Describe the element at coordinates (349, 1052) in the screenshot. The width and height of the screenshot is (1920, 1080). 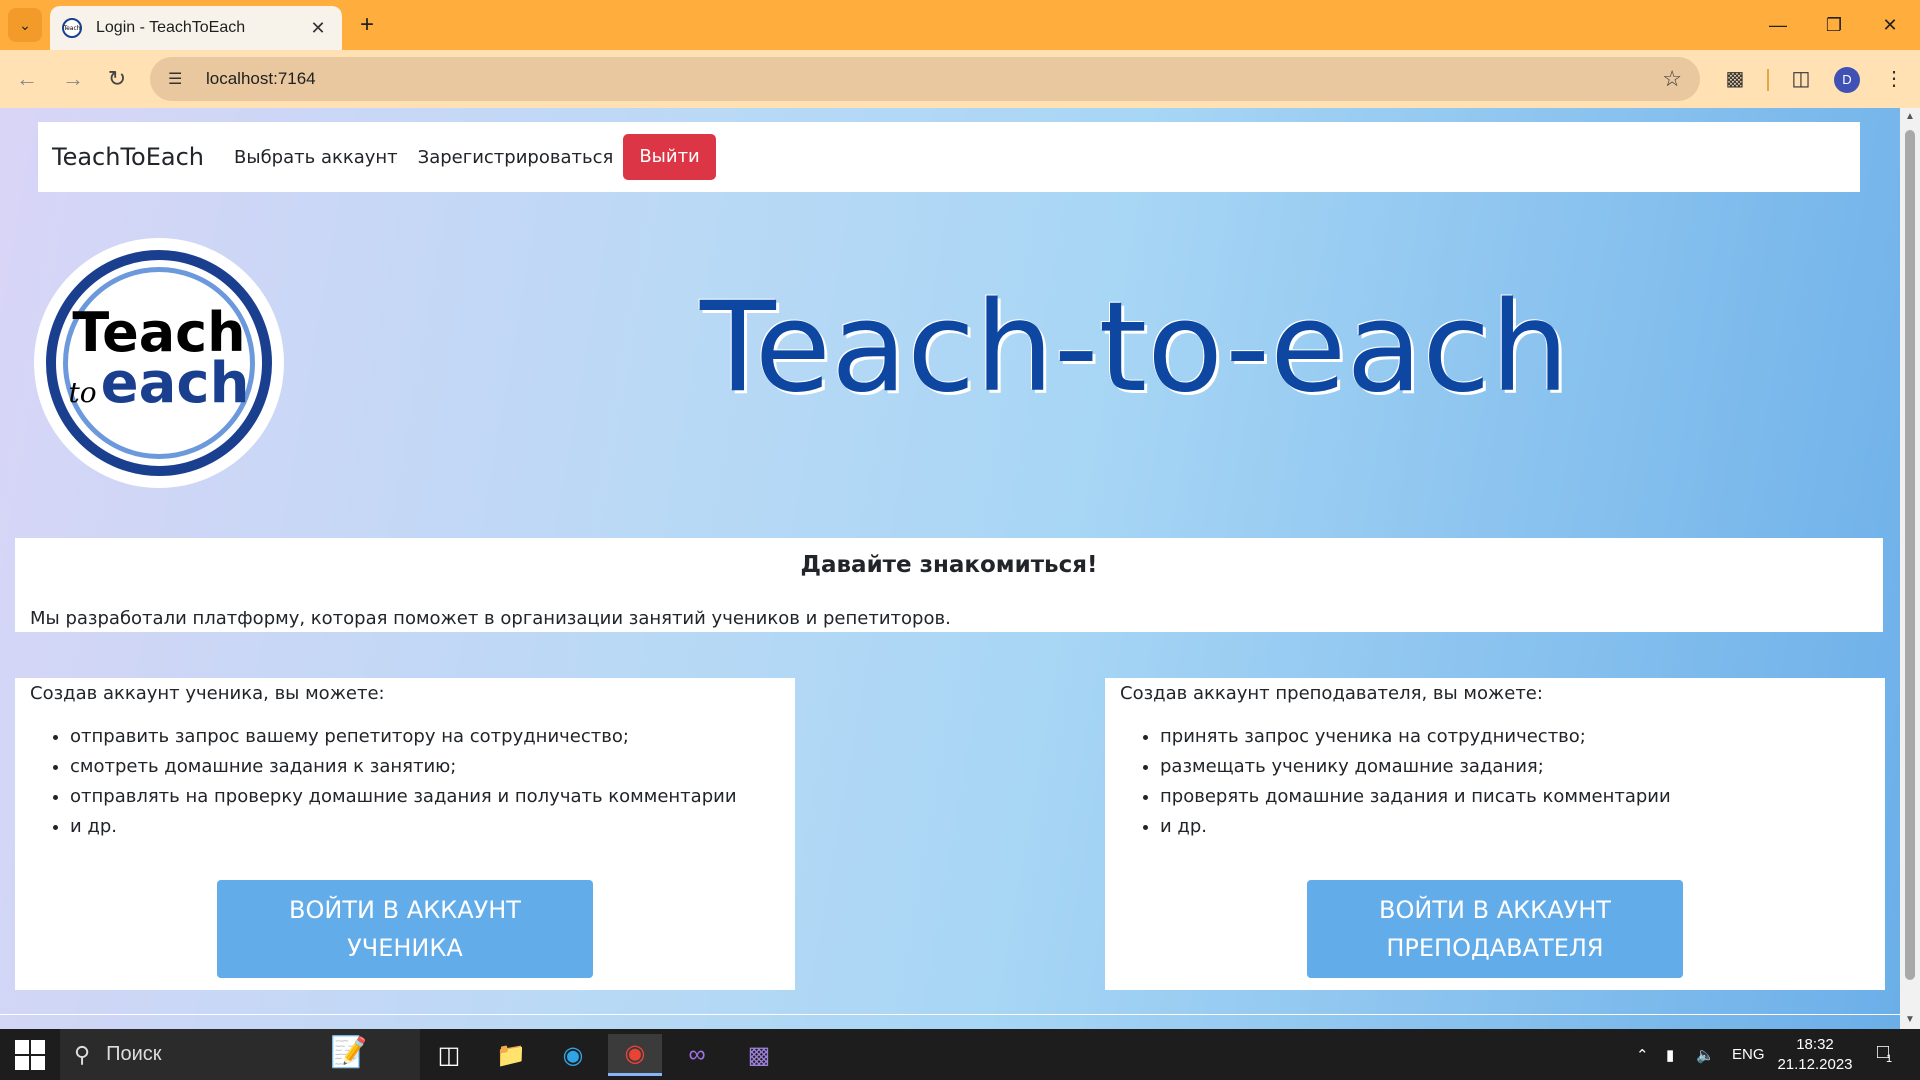
I see `search-highlight-icon: 📝` at that location.